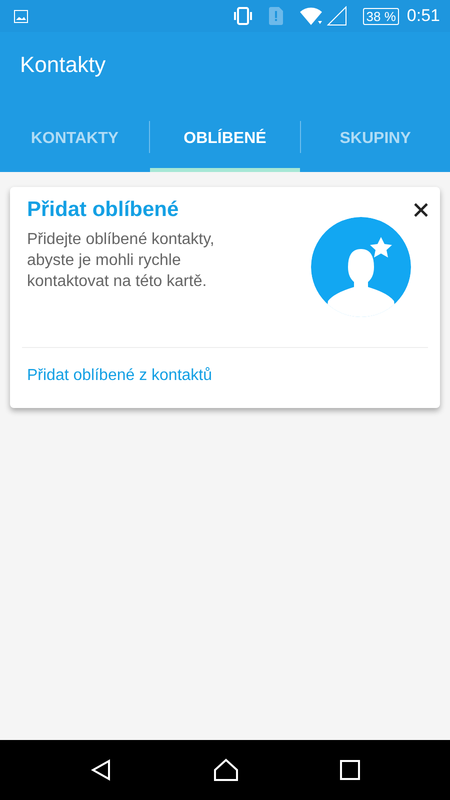 This screenshot has height=800, width=450. I want to click on card-title: Přidat oblíbené, so click(103, 209).